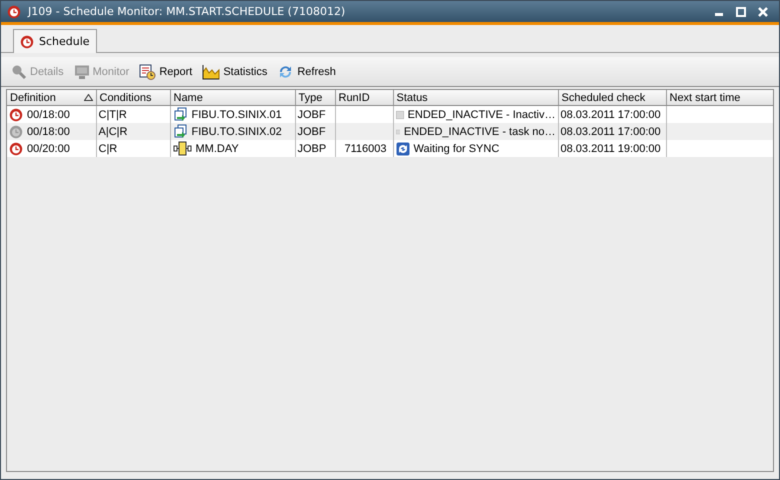 This screenshot has height=480, width=780. Describe the element at coordinates (364, 148) in the screenshot. I see `table-cell: 7116003` at that location.